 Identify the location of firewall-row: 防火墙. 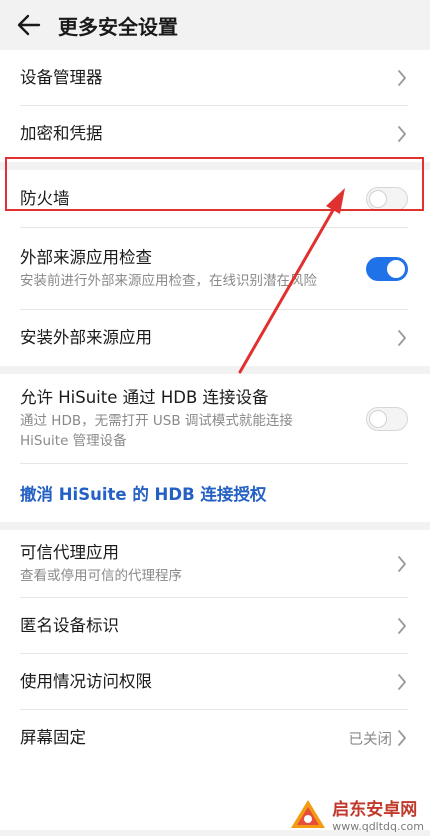
(215, 199).